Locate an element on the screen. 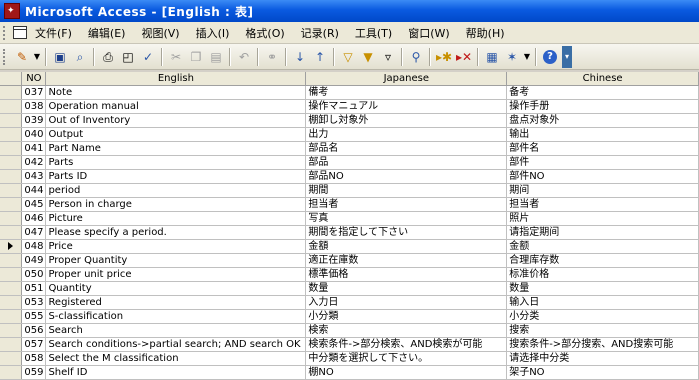 This screenshot has width=699, height=380. cell-no: 049 is located at coordinates (34, 260).